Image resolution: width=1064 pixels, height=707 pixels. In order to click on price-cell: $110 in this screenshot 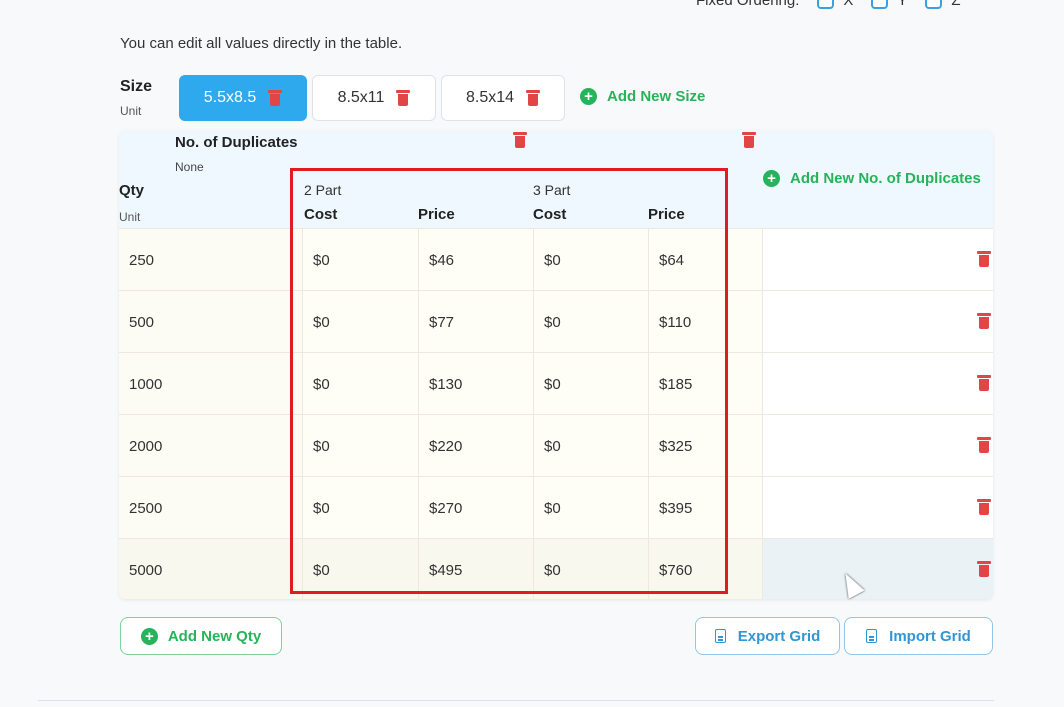, I will do `click(705, 322)`.